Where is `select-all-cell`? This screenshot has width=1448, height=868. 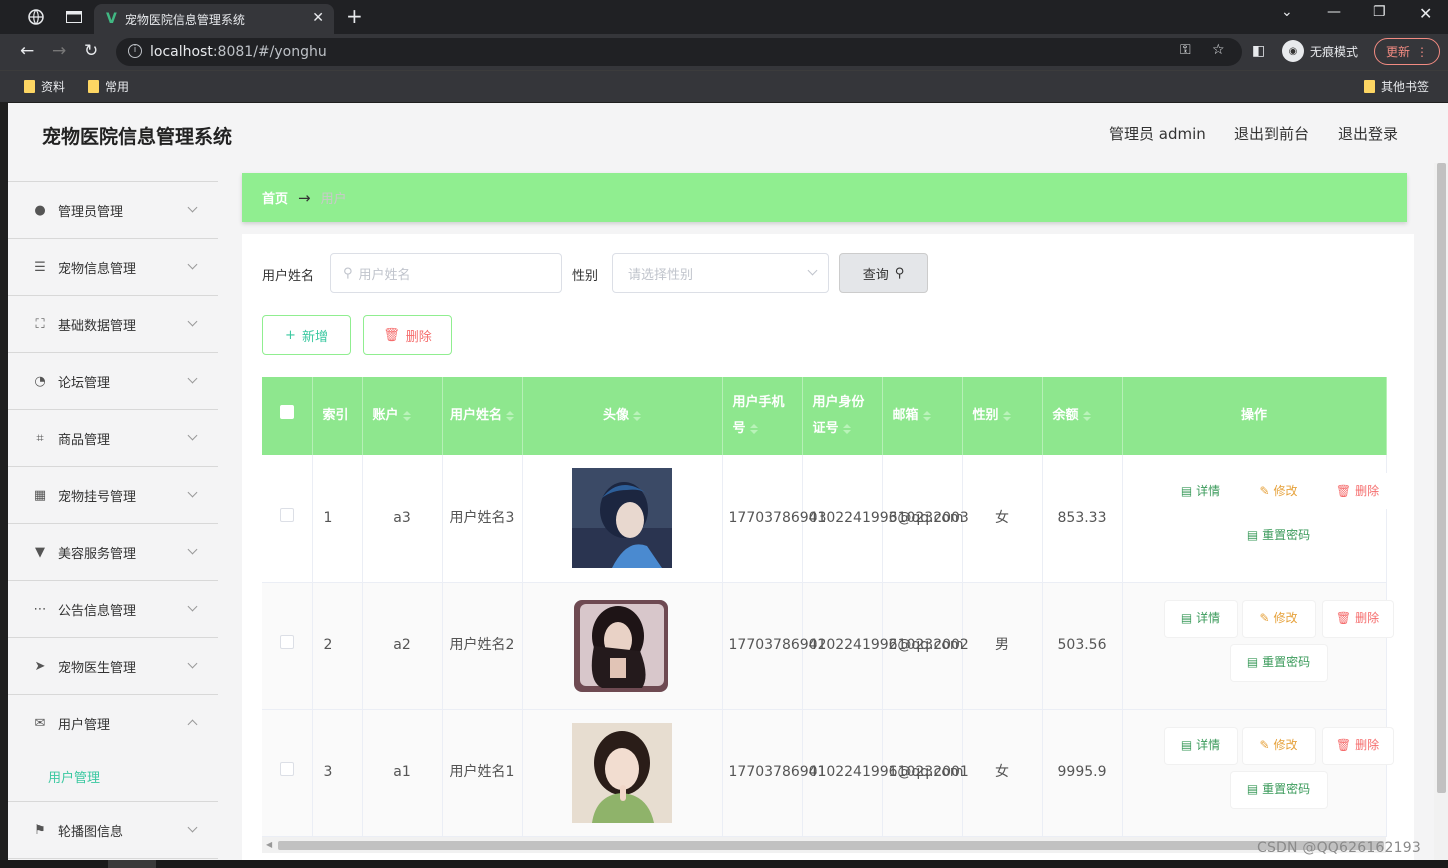 select-all-cell is located at coordinates (287, 416).